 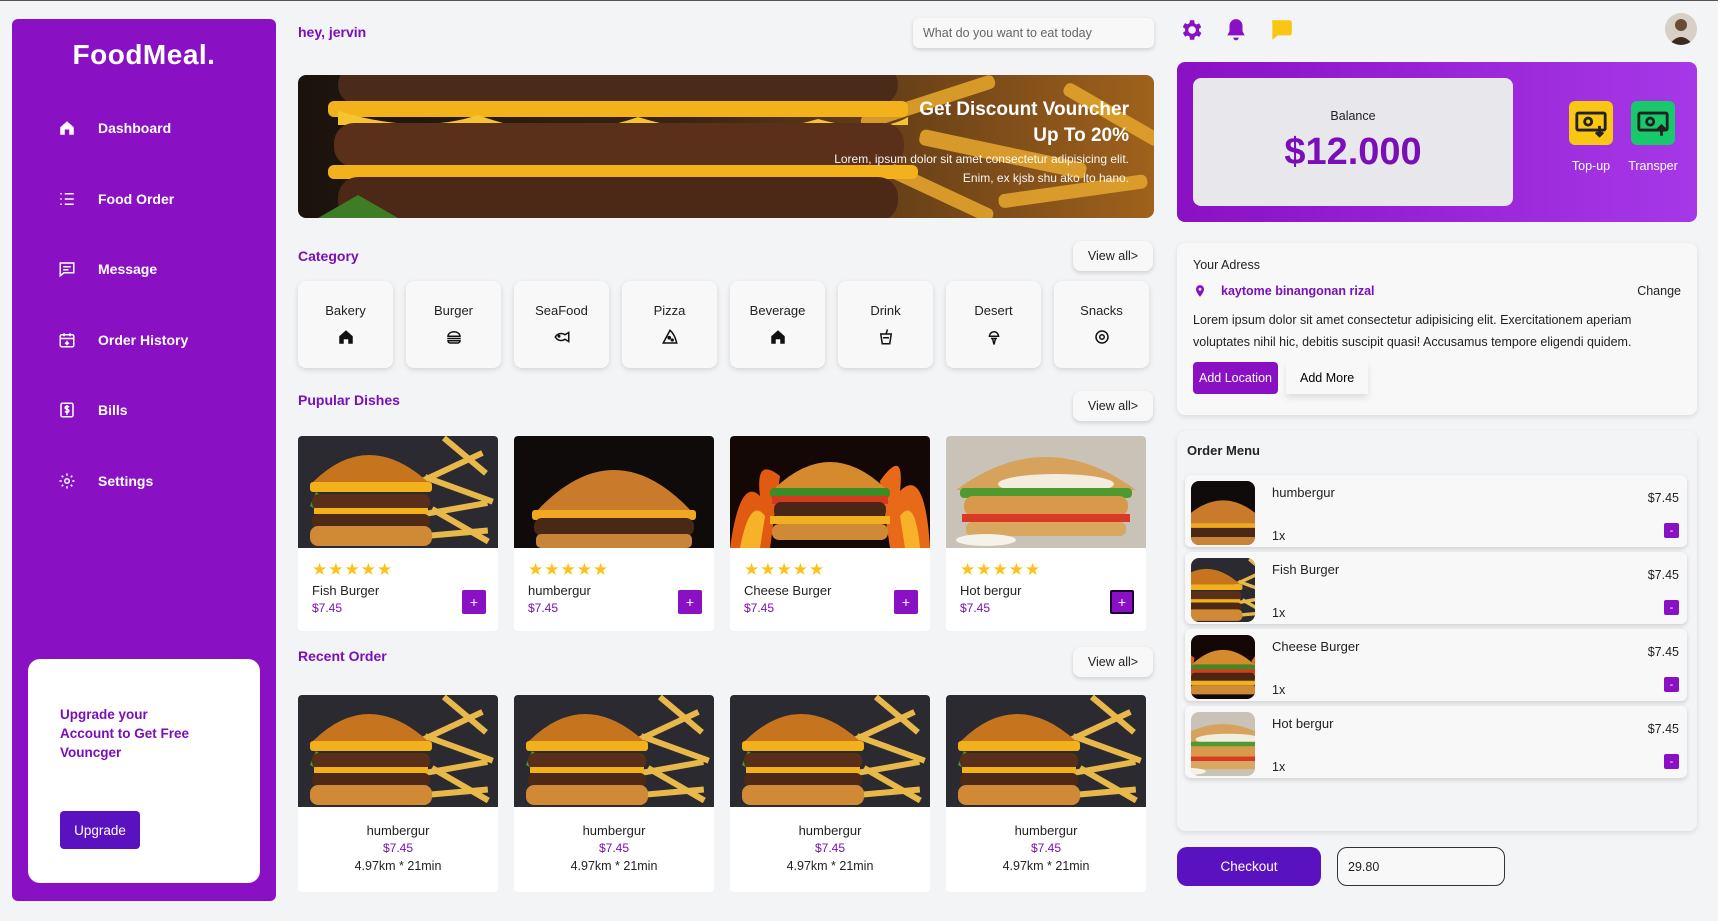 I want to click on banner-title: Get Discount Vouncher, so click(x=1024, y=109).